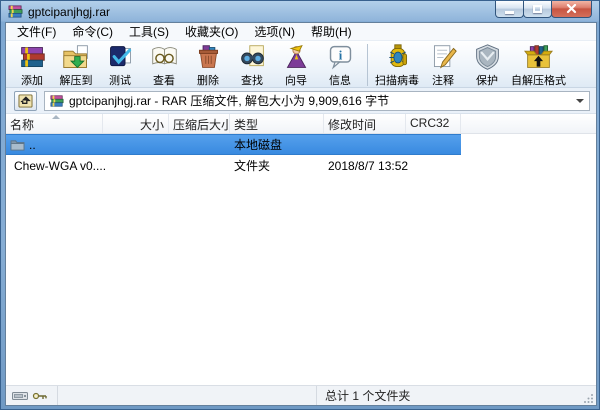 The image size is (600, 410). I want to click on menu-favorites: 收藏夹(O), so click(211, 31).